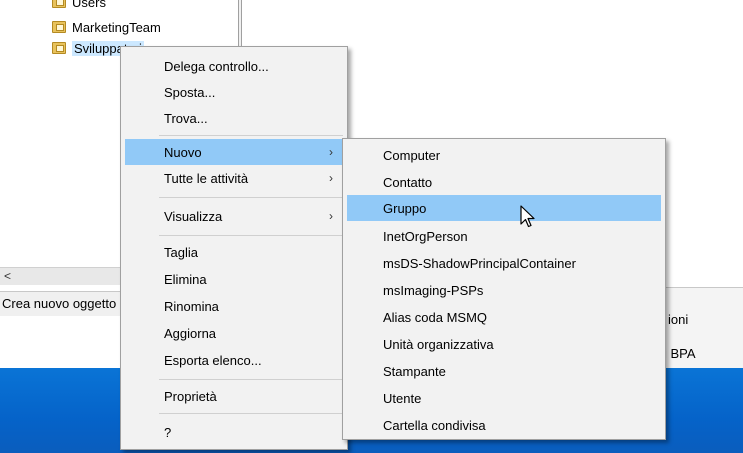  Describe the element at coordinates (479, 263) in the screenshot. I see `menu-item-label: msDS-ShadowPrincipalContainer` at that location.